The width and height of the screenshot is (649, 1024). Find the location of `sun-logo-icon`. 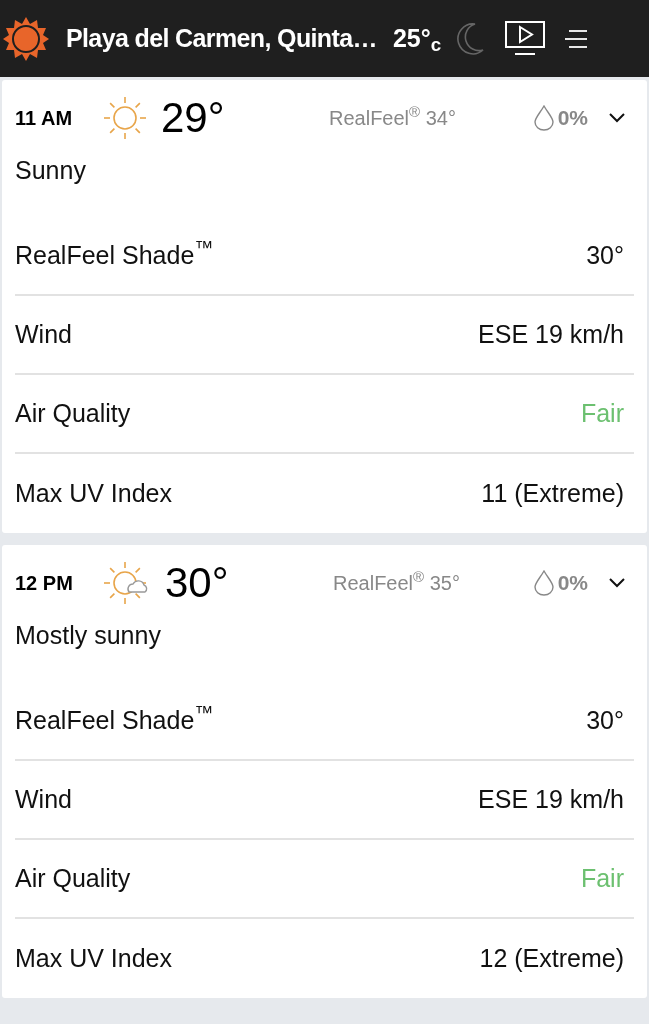

sun-logo-icon is located at coordinates (26, 38).